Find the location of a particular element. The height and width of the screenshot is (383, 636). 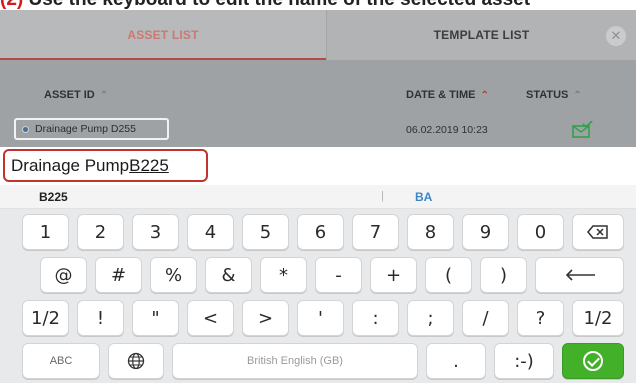

table-row: Drainage Pump D255 06.02.2019 10:23 is located at coordinates (318, 129).